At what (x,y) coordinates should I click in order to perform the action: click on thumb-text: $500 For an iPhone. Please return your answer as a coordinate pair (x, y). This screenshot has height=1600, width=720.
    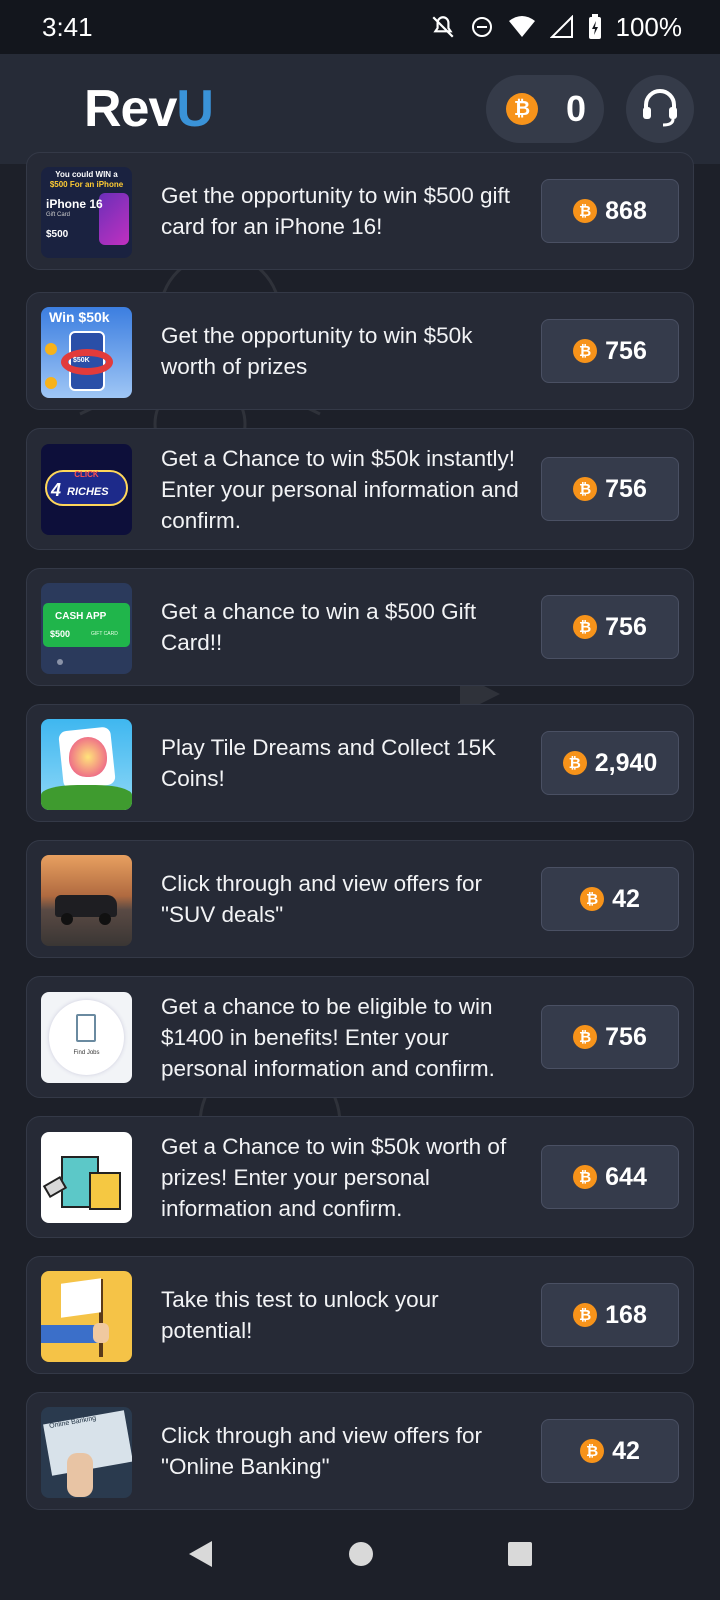
    Looking at the image, I should click on (86, 184).